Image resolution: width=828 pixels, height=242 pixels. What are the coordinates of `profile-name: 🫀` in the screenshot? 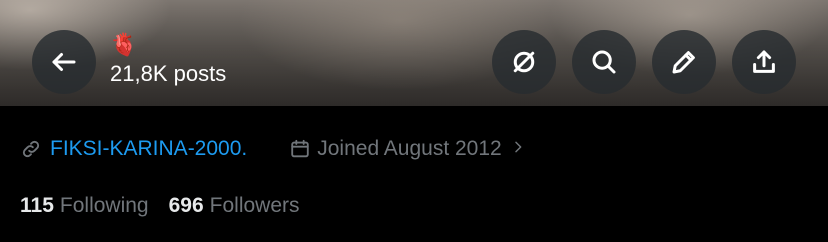 It's located at (124, 45).